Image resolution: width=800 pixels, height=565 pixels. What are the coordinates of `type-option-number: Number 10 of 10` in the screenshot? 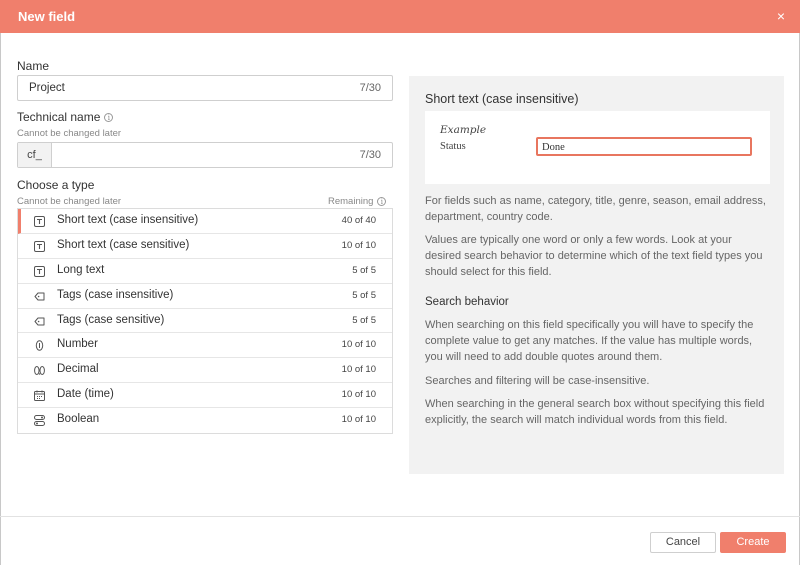 It's located at (205, 346).